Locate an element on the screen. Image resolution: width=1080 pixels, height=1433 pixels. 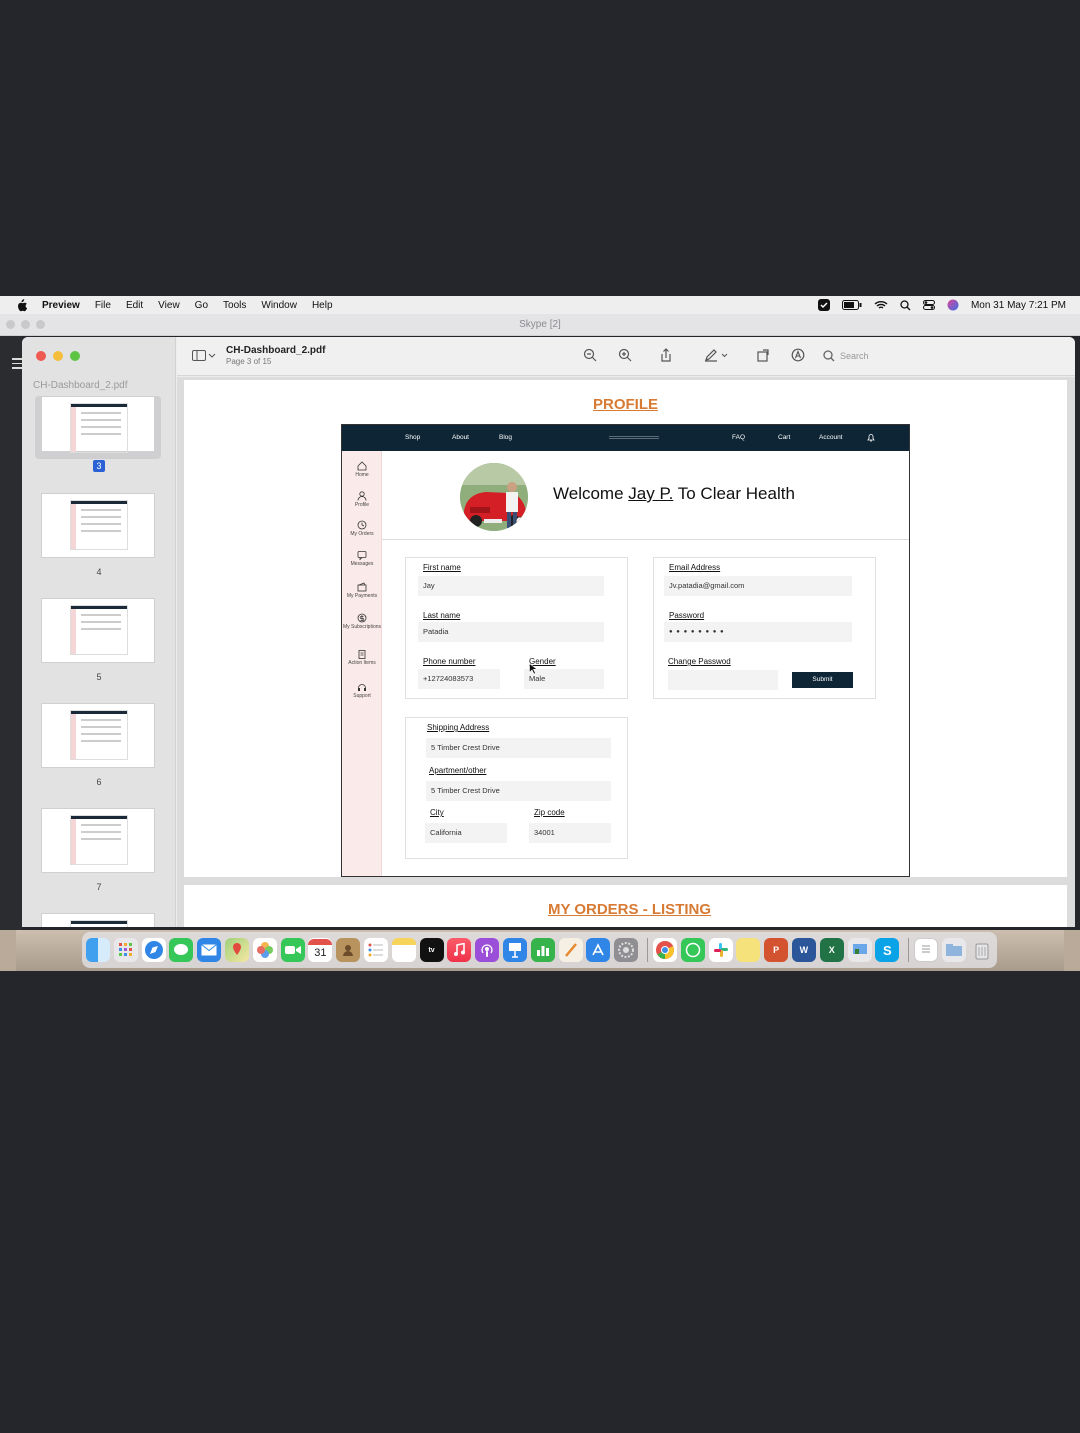
apartment-field: 5 Timber Crest Drive is located at coordinates (518, 791).